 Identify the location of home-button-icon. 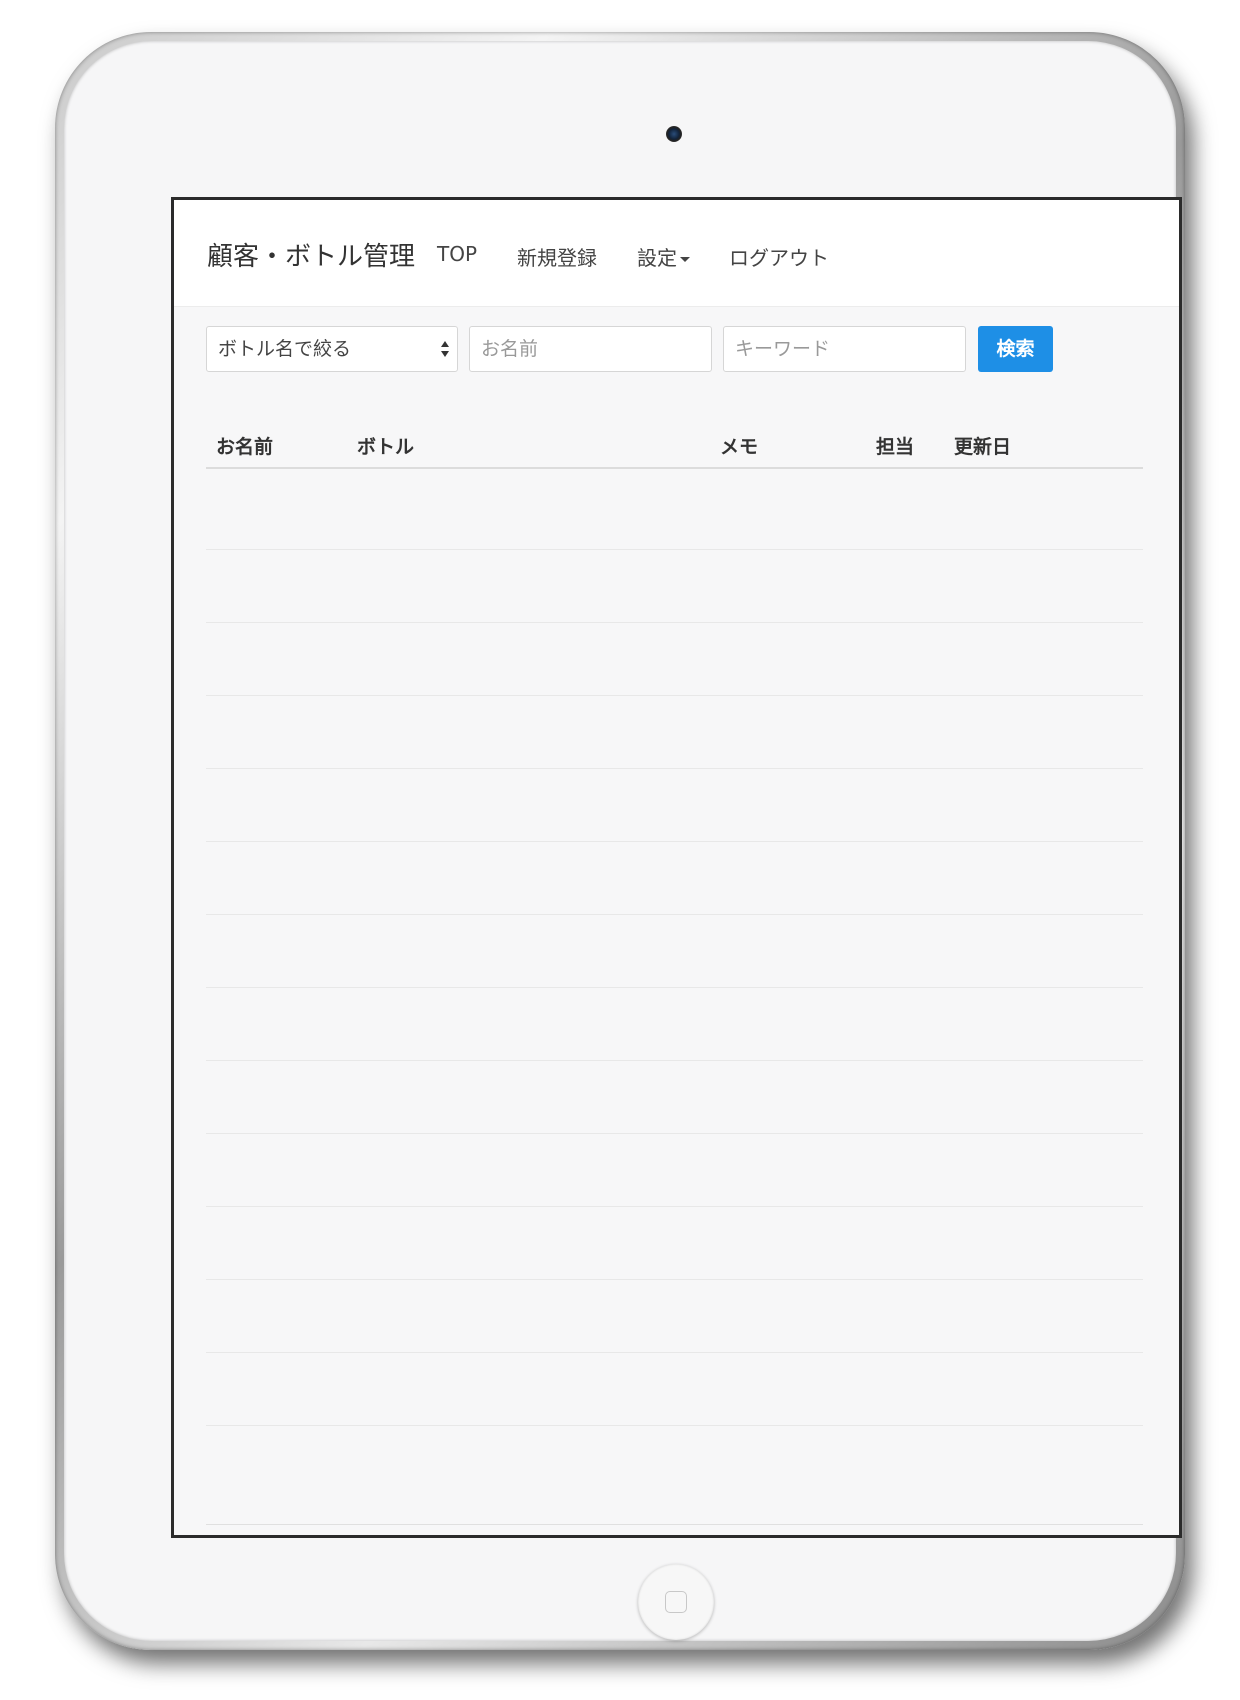
(676, 1602).